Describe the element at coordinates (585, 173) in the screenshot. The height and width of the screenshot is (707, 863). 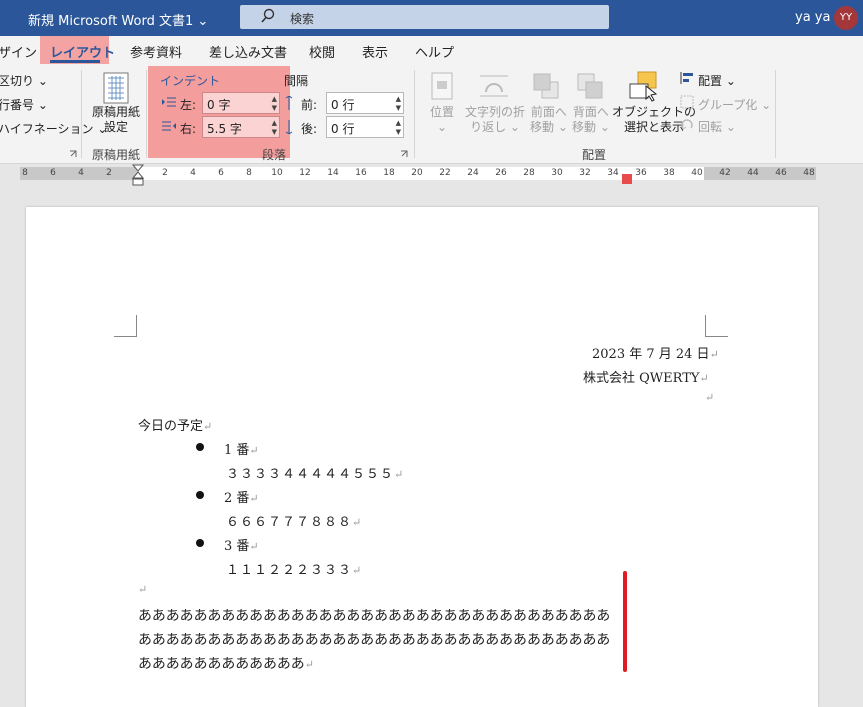
I see `ruler-tick: 32` at that location.